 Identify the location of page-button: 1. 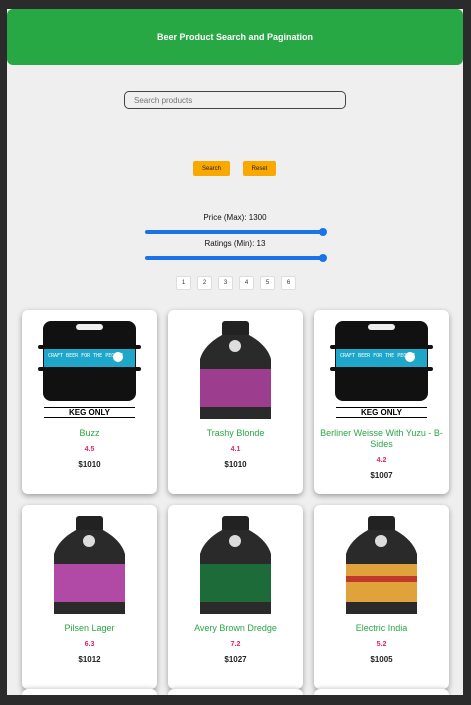
(183, 283).